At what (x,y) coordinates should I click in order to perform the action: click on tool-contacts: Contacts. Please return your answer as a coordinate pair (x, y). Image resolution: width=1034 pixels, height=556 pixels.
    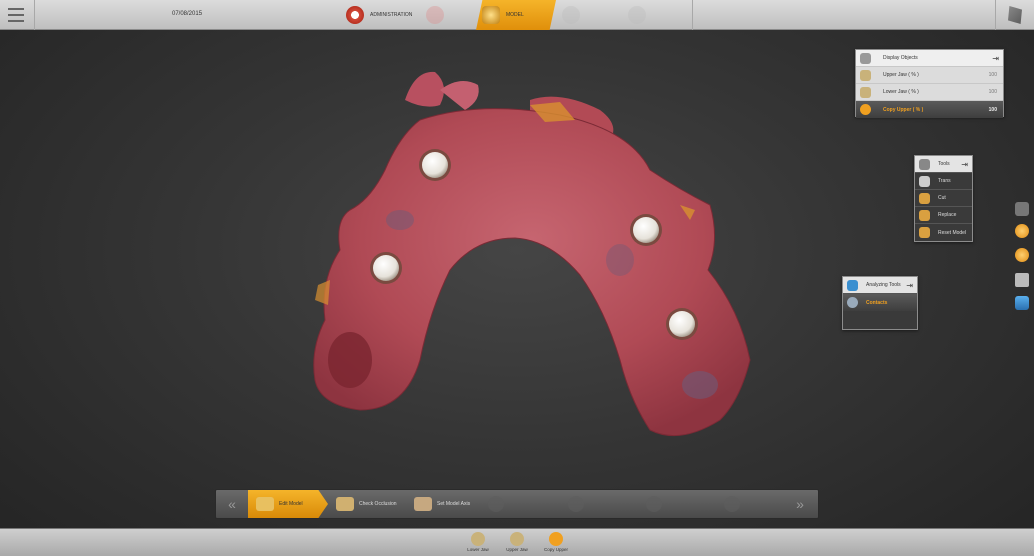
    Looking at the image, I should click on (880, 302).